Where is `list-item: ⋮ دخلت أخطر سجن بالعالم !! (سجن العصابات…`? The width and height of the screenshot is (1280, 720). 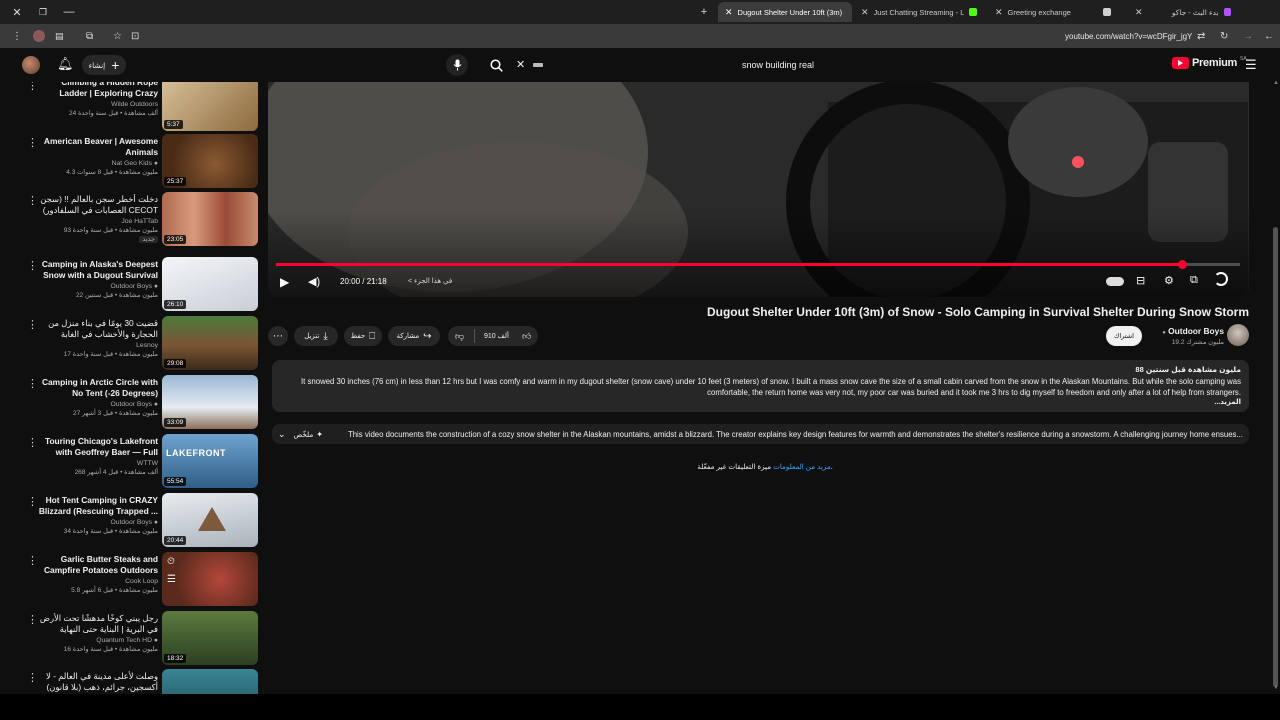 list-item: ⋮ دخلت أخطر سجن بالعالم !! (سجن العصابات… is located at coordinates (131, 220).